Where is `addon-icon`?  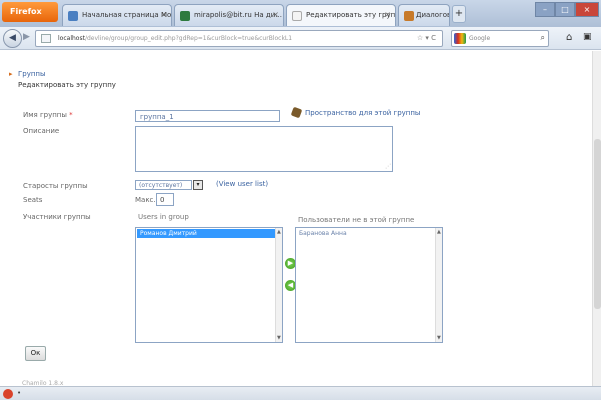
addon-icon is located at coordinates (8, 394).